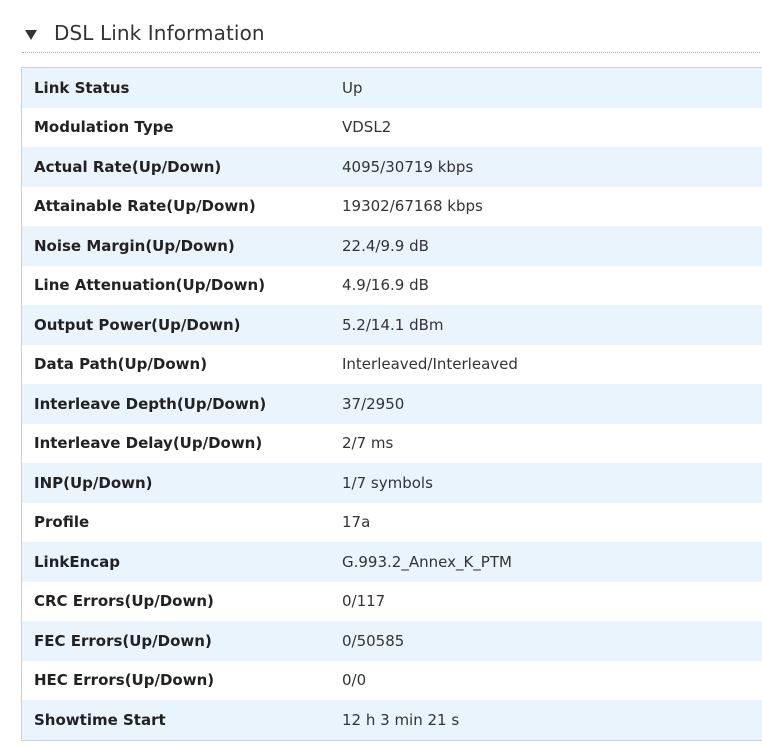  Describe the element at coordinates (100, 719) in the screenshot. I see `row-label-showtime-start: Showtime Start` at that location.